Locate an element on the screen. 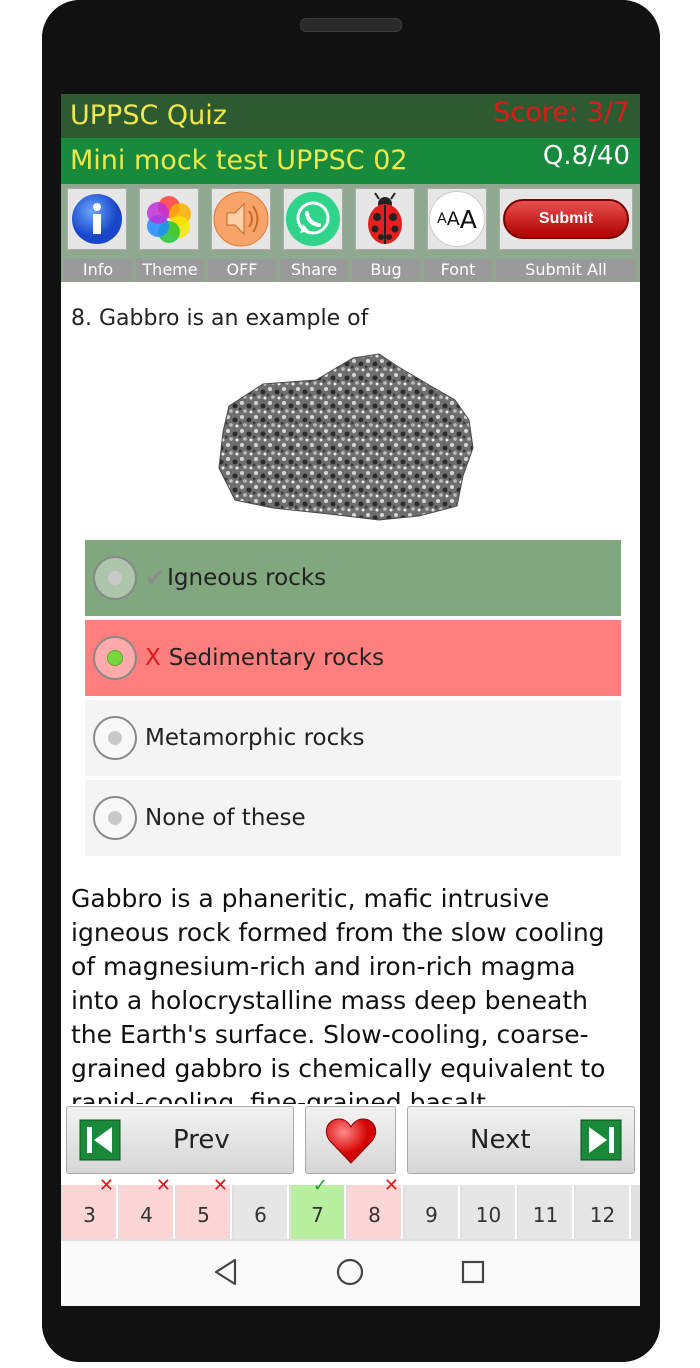  pager-number: 3 is located at coordinates (89, 1215).